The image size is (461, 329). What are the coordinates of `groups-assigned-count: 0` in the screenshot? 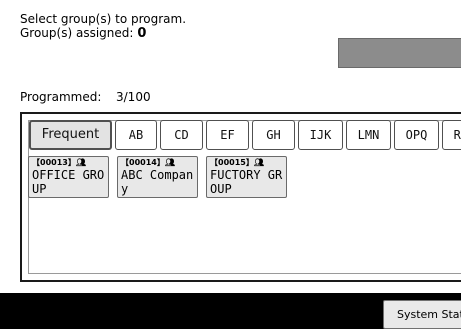 It's located at (142, 33).